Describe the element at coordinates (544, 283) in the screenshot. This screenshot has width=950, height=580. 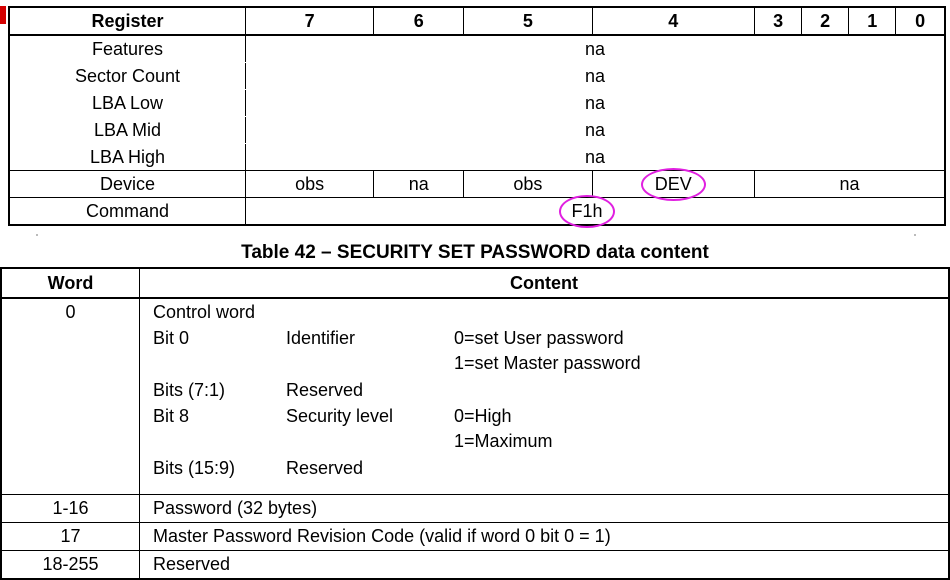
I see `header-content: Content` at that location.